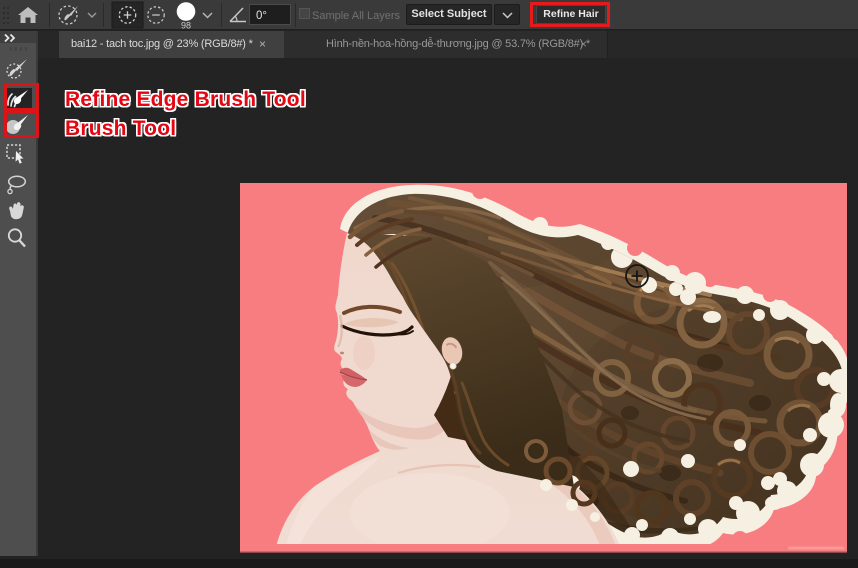  I want to click on svg-text: Sample All Layers, so click(356, 16).